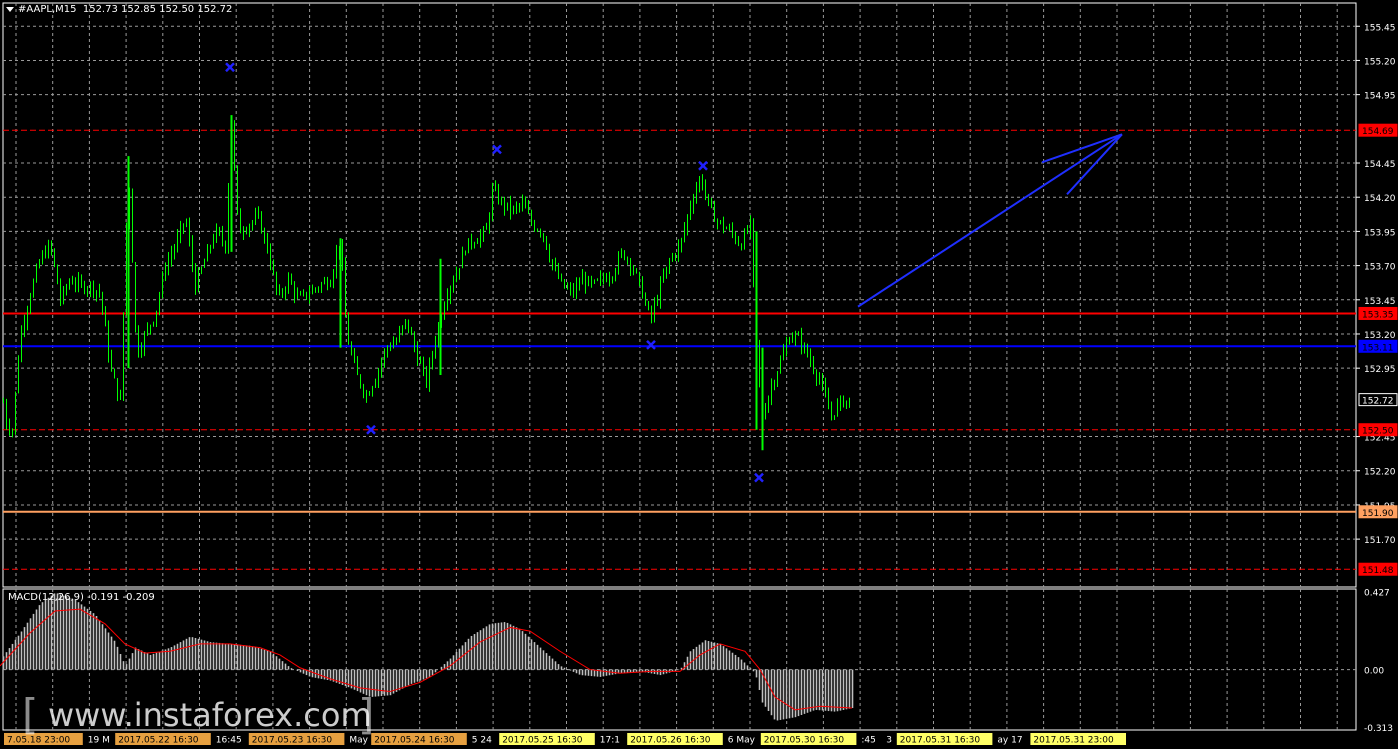  What do you see at coordinates (1380, 28) in the screenshot?
I see `price-tick-label: 155.45` at bounding box center [1380, 28].